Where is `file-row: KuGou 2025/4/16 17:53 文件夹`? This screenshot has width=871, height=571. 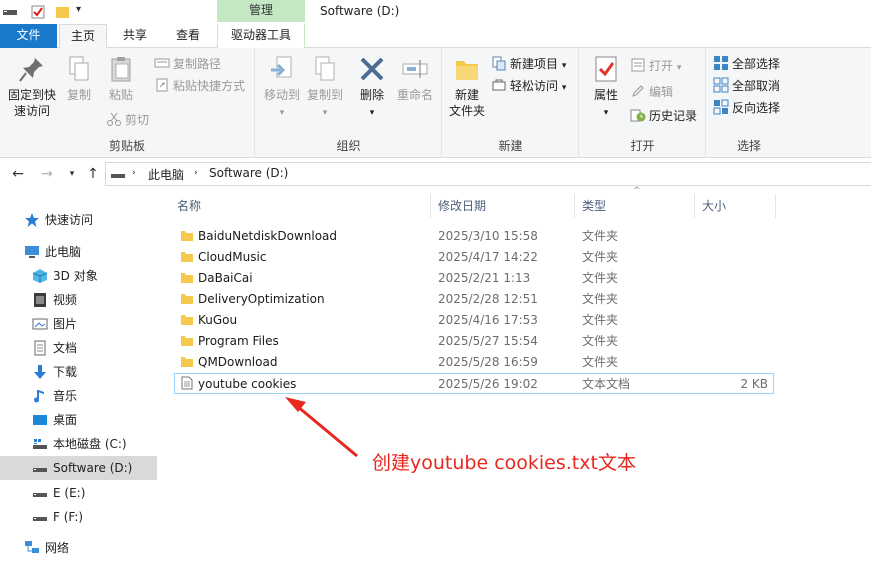 file-row: KuGou 2025/4/16 17:53 文件夹 is located at coordinates (474, 320).